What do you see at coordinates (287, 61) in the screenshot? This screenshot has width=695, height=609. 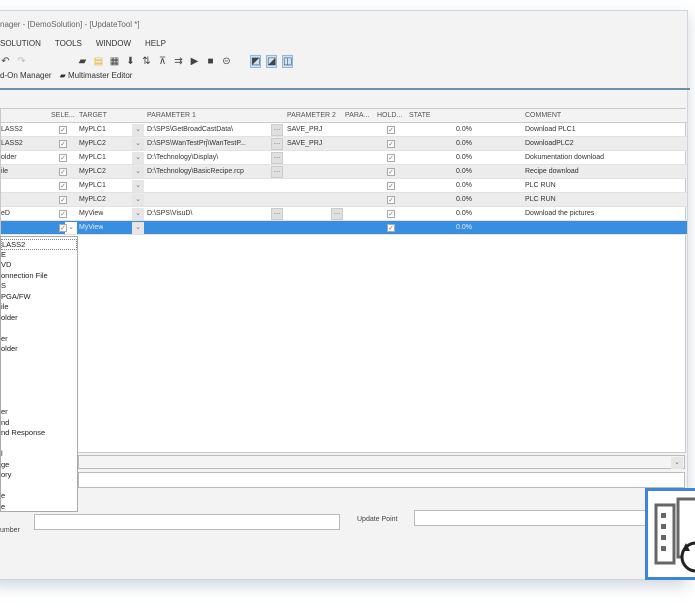 I see `view3-icon: ◫` at bounding box center [287, 61].